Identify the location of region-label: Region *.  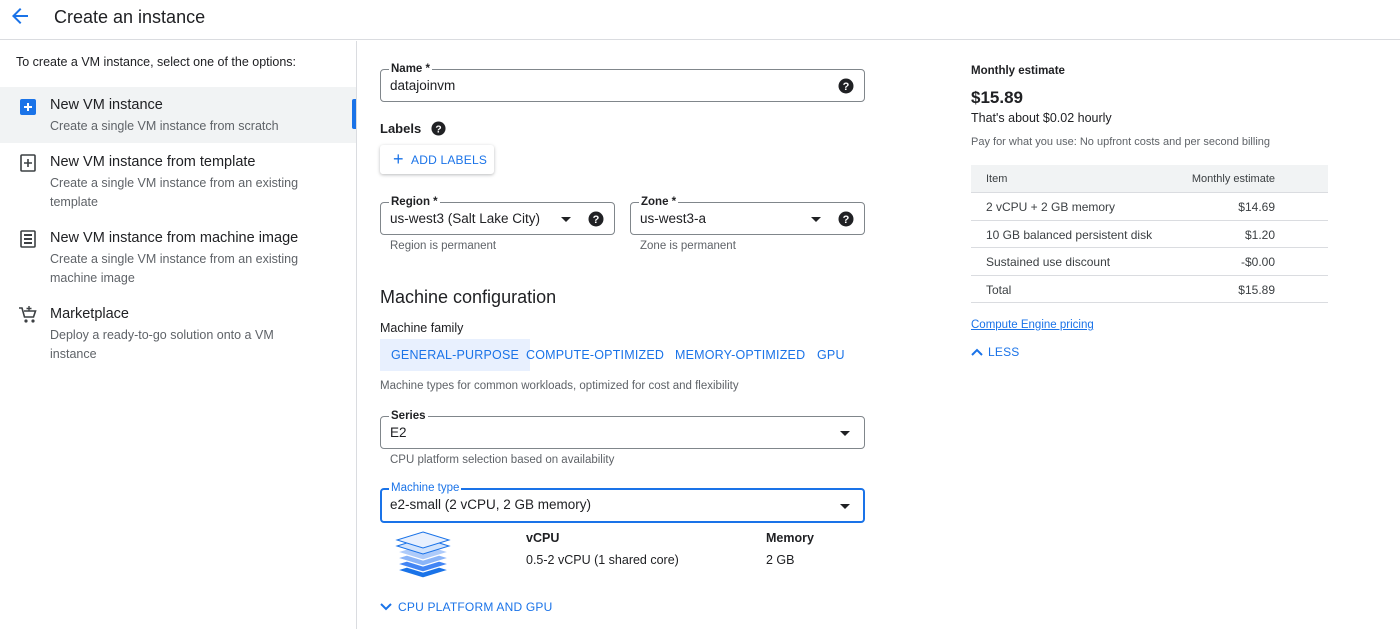
(414, 202).